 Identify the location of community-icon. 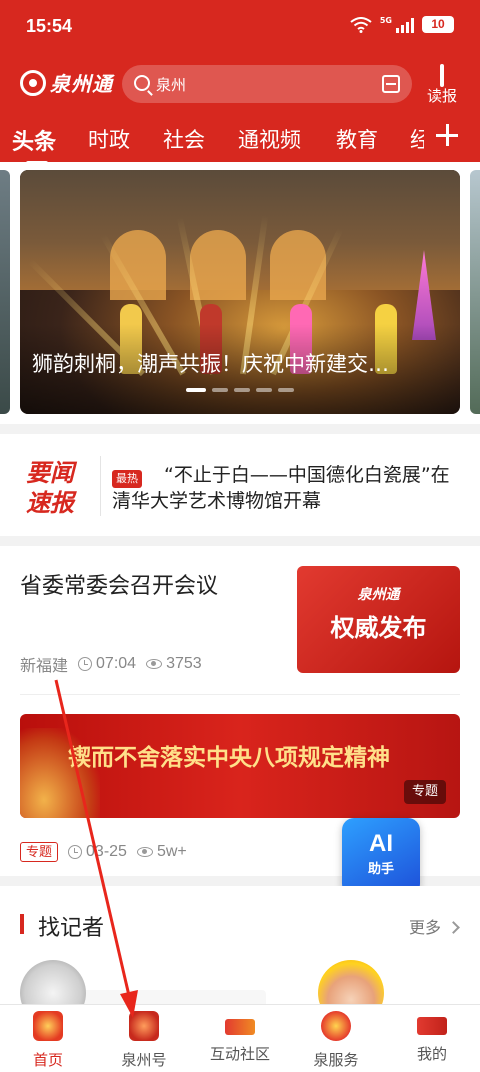
(240, 1027).